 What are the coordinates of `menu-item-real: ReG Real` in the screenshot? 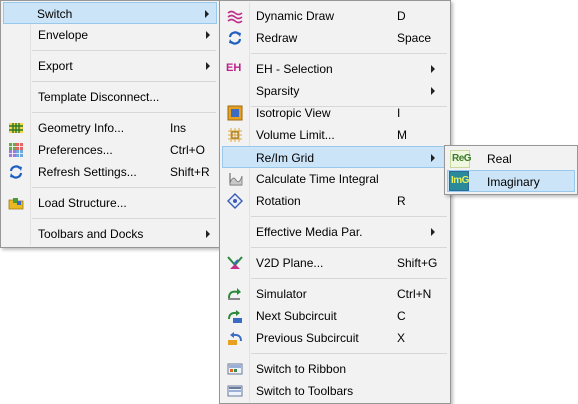 It's located at (511, 159).